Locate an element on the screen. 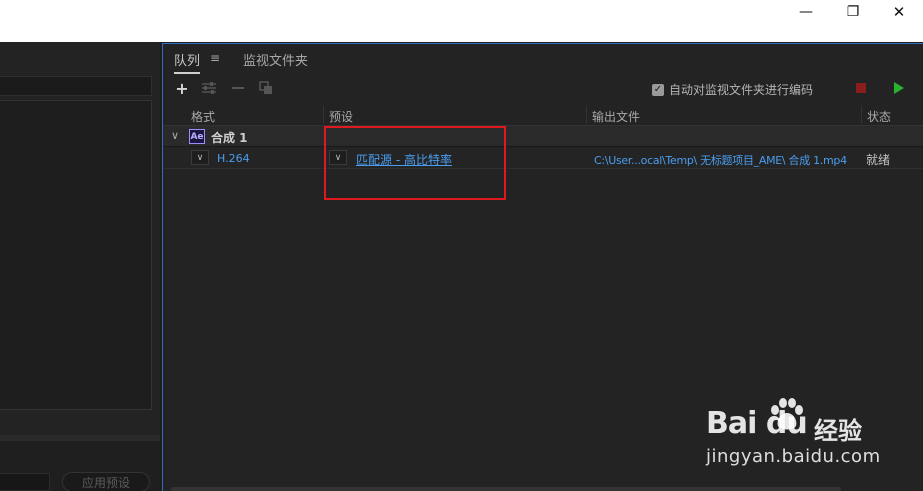  minimize-button: — is located at coordinates (806, 12).